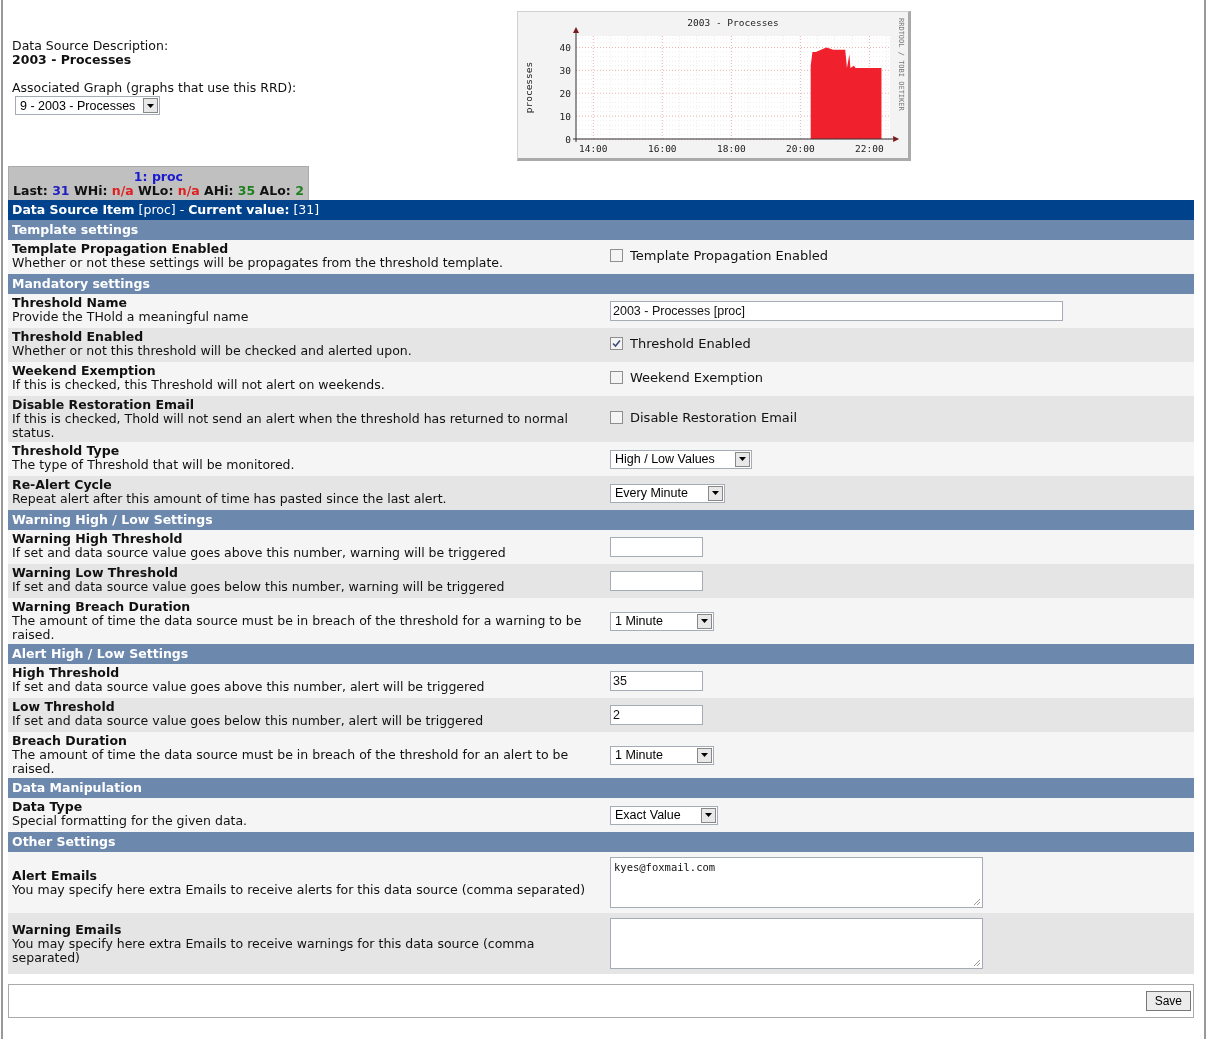 The height and width of the screenshot is (1039, 1208). Describe the element at coordinates (130, 821) in the screenshot. I see `setting-description: Special formatting for the given data.` at that location.